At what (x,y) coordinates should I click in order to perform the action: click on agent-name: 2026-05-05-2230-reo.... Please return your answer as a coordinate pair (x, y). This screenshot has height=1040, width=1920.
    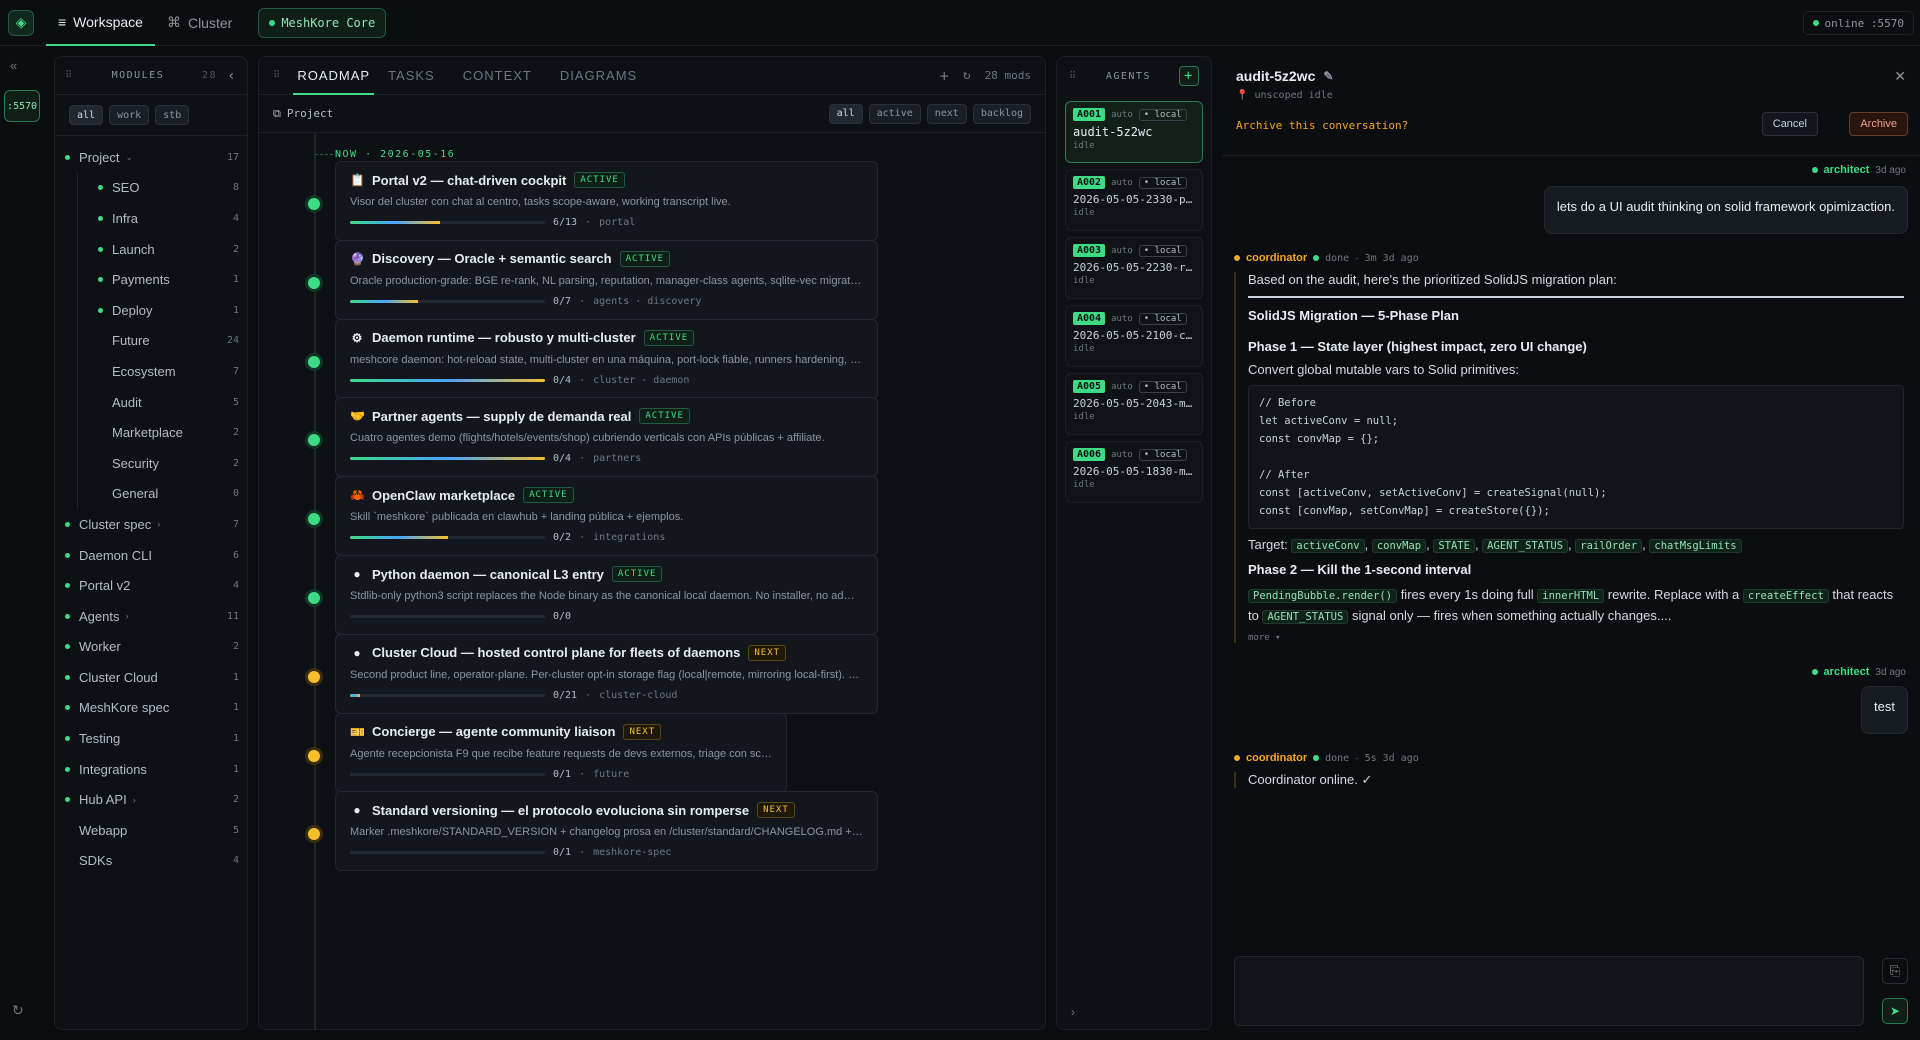
    Looking at the image, I should click on (1134, 267).